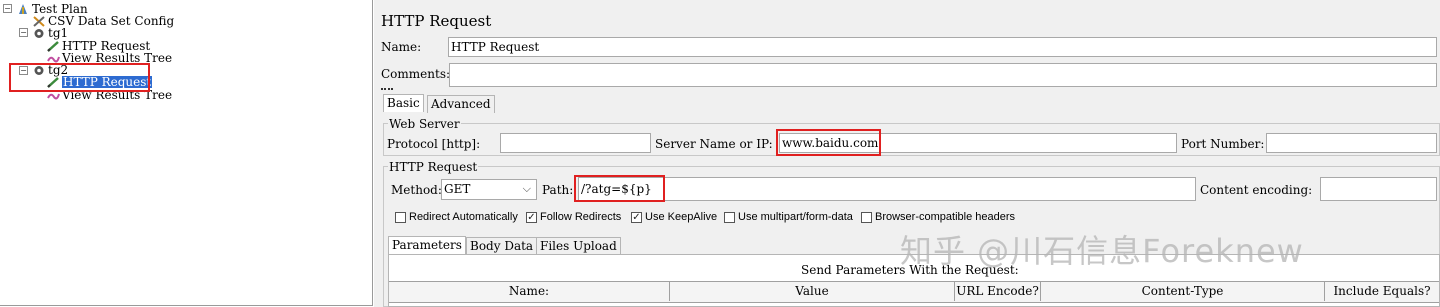 This screenshot has height=307, width=1440. What do you see at coordinates (1223, 144) in the screenshot?
I see `port-number-label: Port Number:` at bounding box center [1223, 144].